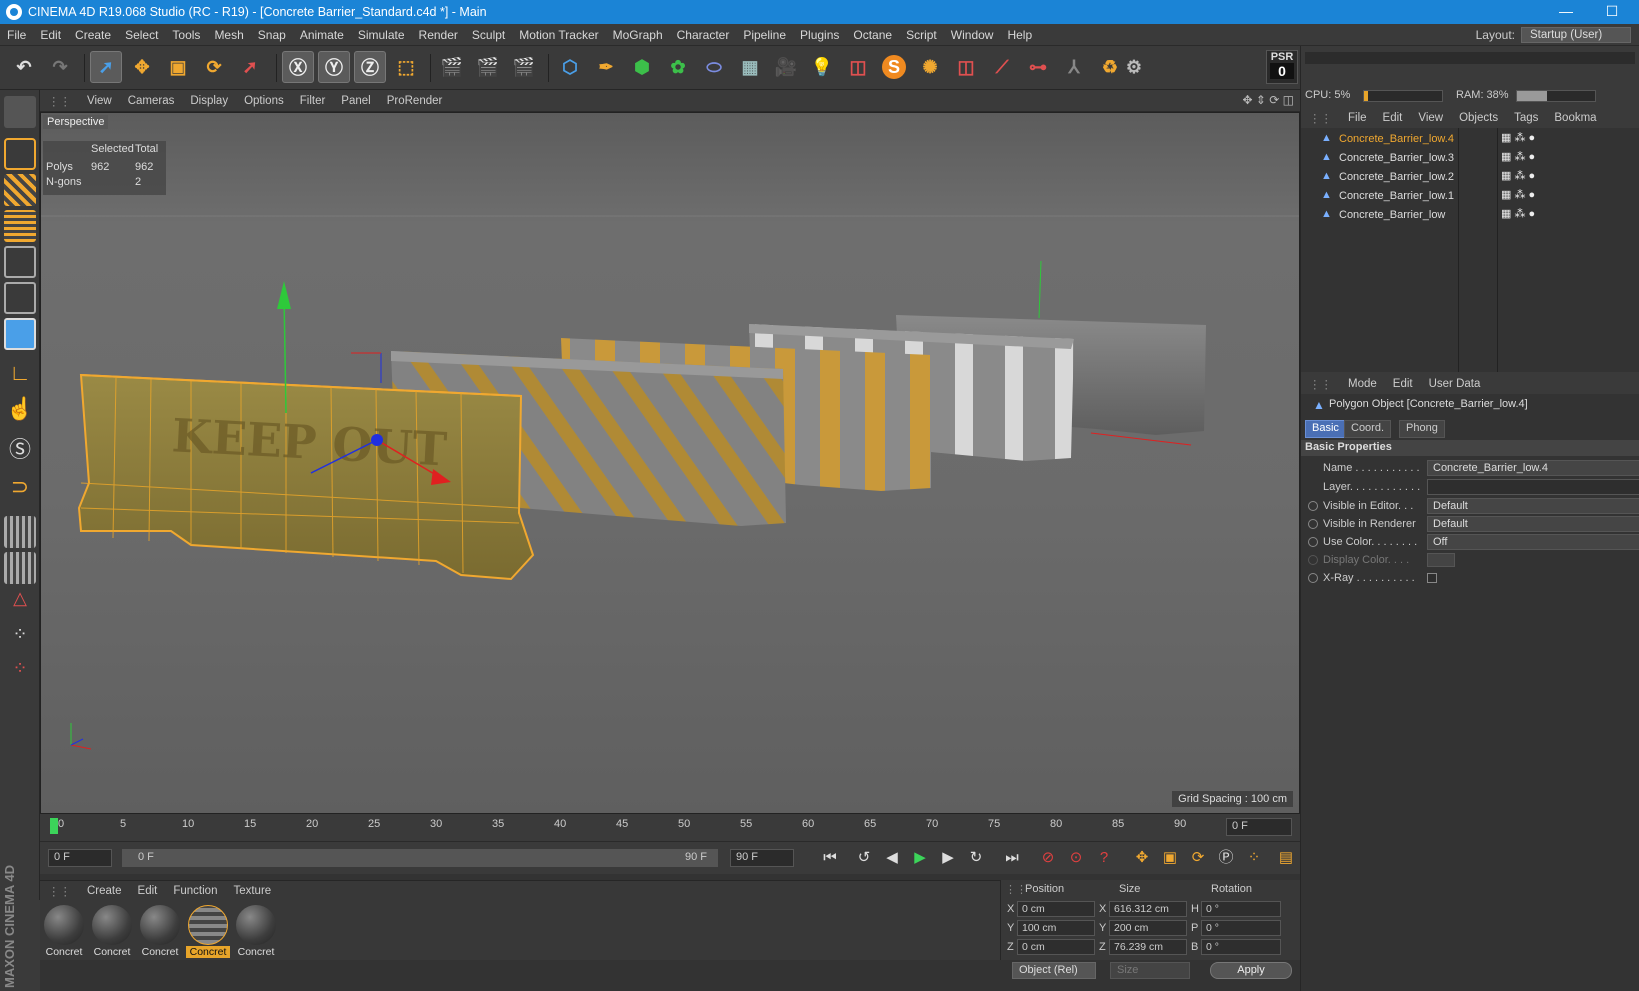  What do you see at coordinates (966, 67) in the screenshot?
I see `octane-live-viewer-icon: ◫` at bounding box center [966, 67].